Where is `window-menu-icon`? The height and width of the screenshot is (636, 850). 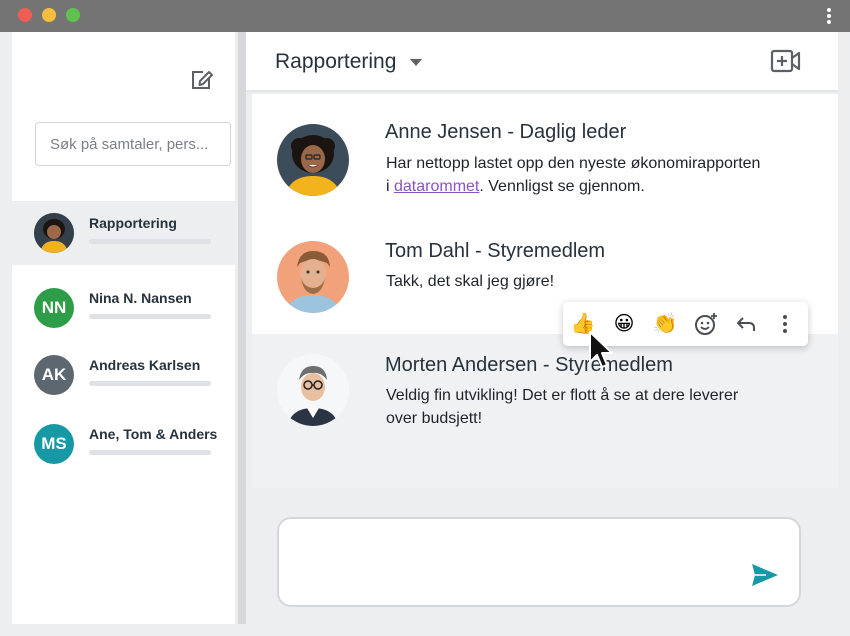 window-menu-icon is located at coordinates (829, 16).